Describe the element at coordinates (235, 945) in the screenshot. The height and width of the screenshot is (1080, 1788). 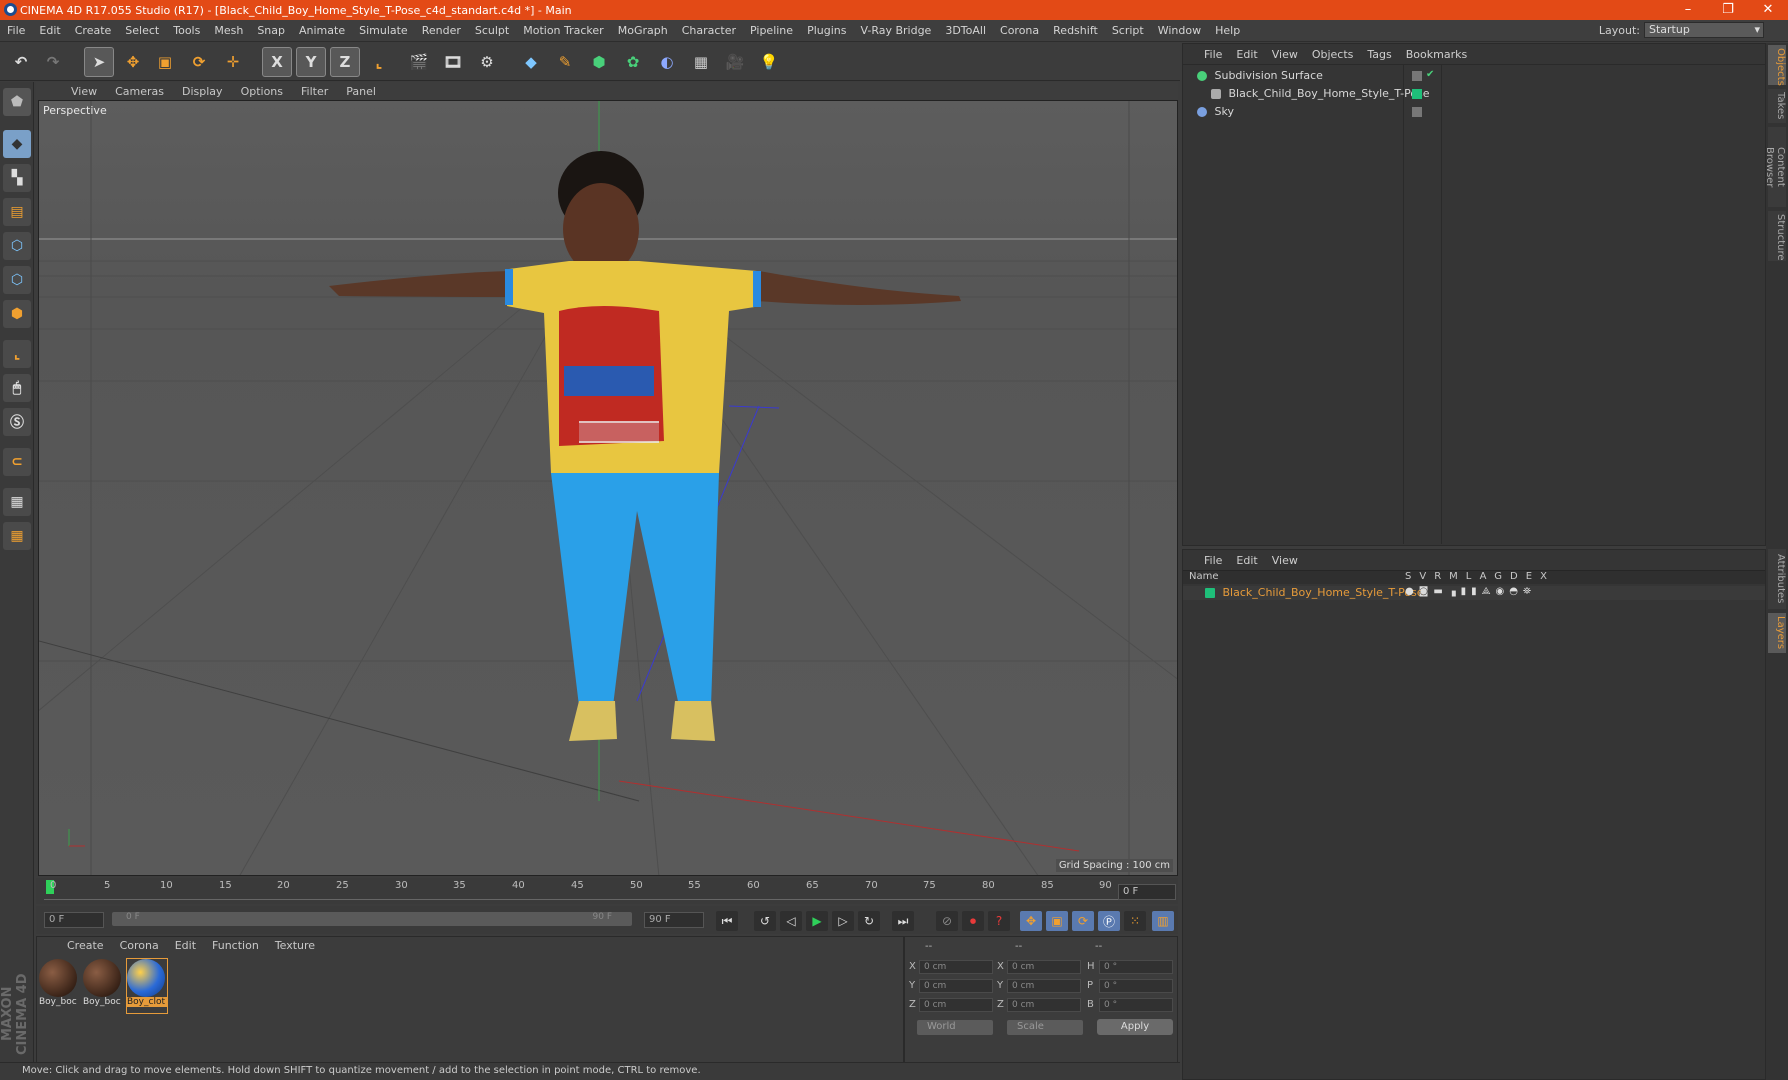
I see `material-menu-function: Function` at that location.